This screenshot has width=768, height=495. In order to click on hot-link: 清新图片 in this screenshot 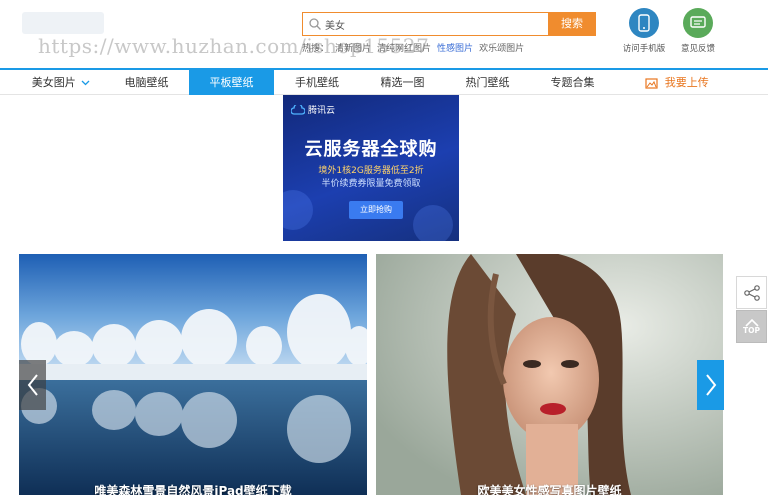, I will do `click(353, 47)`.